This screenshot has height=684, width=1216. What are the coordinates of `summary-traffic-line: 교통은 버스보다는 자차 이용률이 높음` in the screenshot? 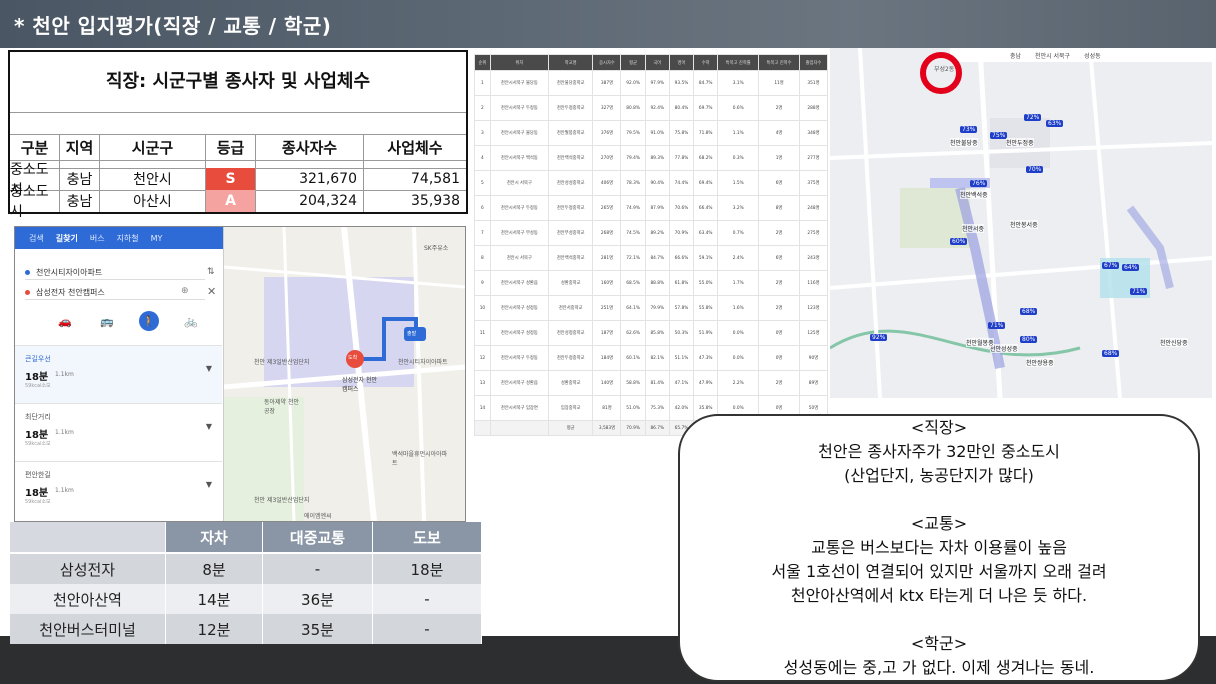 It's located at (939, 547).